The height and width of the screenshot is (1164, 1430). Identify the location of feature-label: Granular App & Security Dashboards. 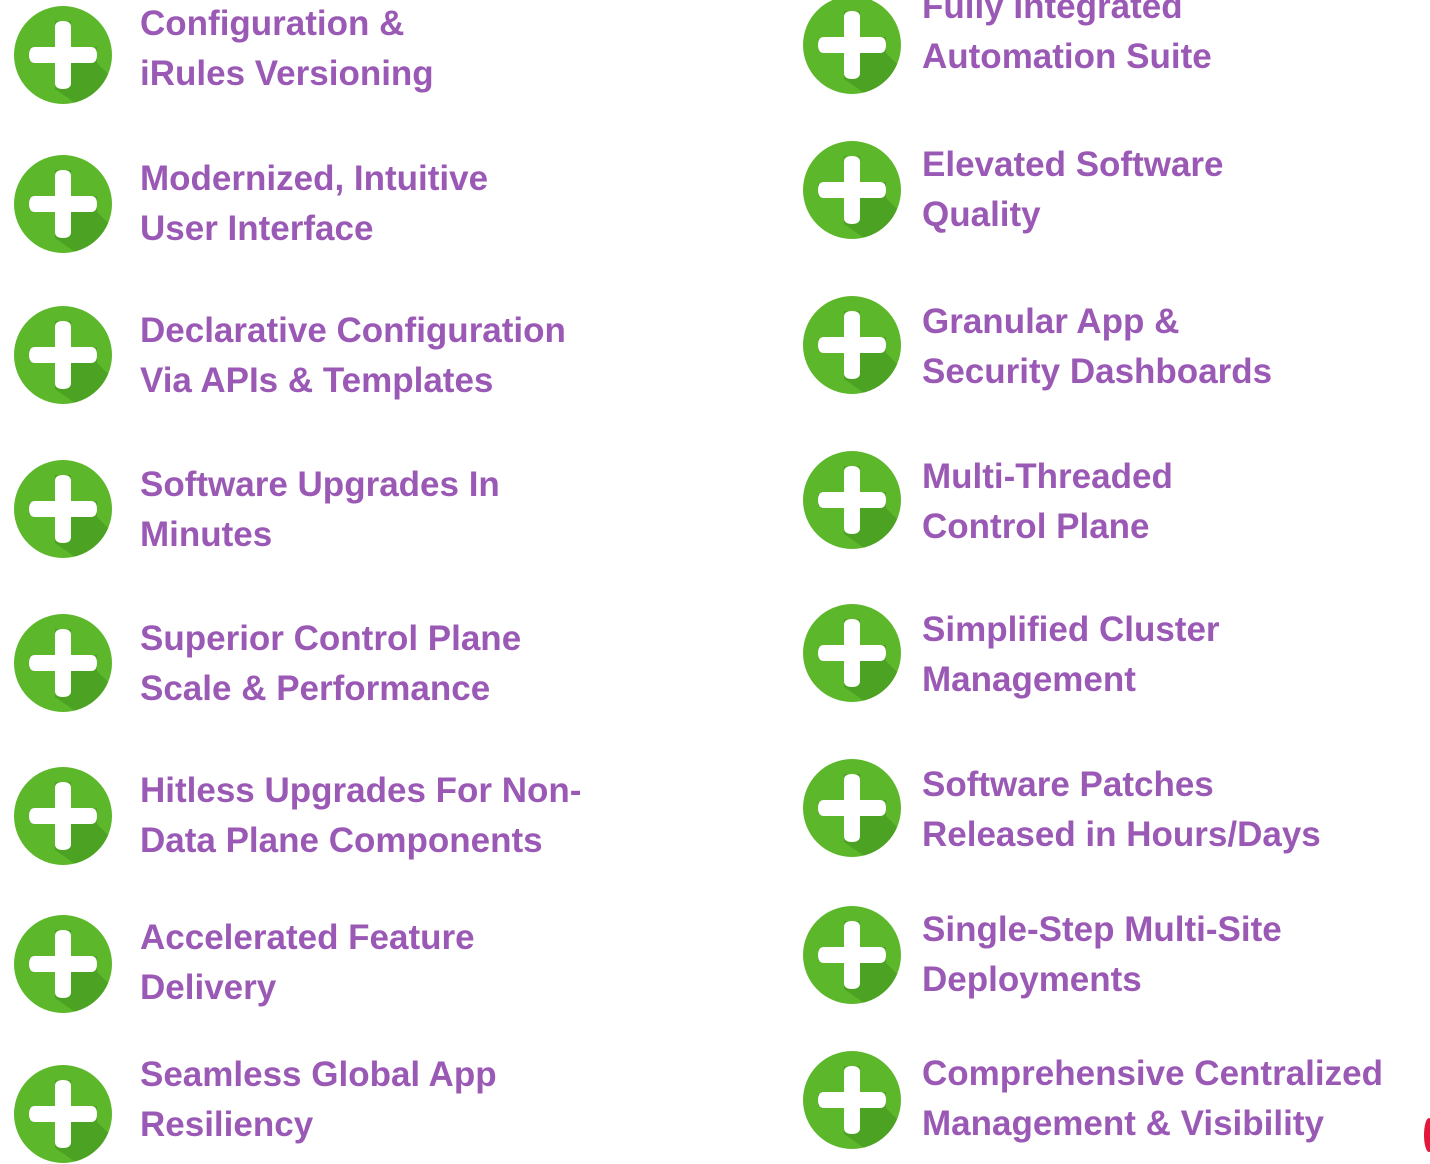
(1097, 347).